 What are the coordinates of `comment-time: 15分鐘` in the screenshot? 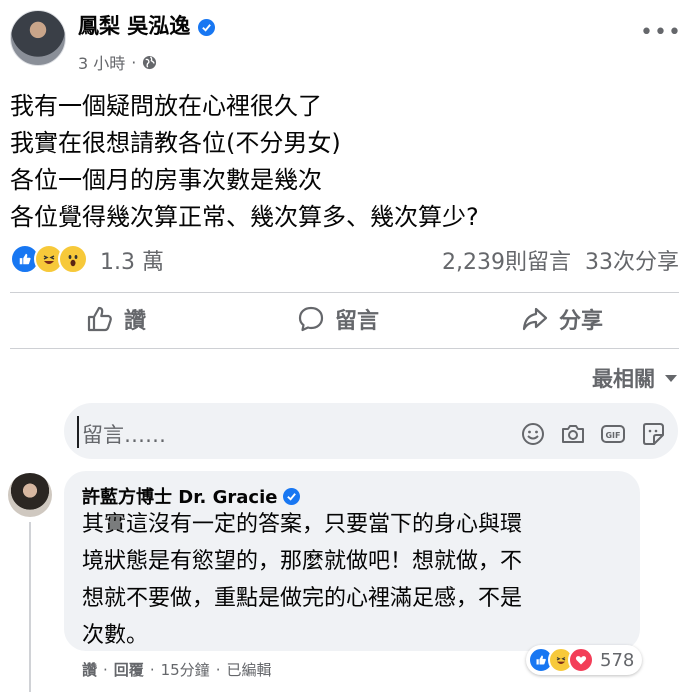 It's located at (185, 669).